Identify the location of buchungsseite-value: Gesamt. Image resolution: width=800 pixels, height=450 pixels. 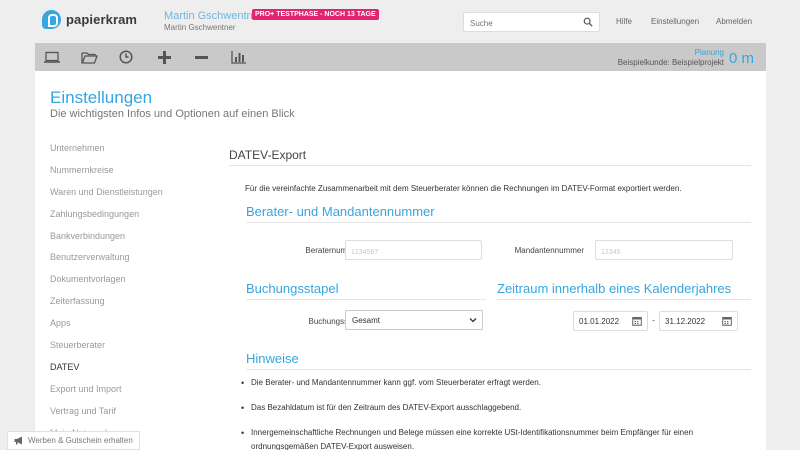
(366, 320).